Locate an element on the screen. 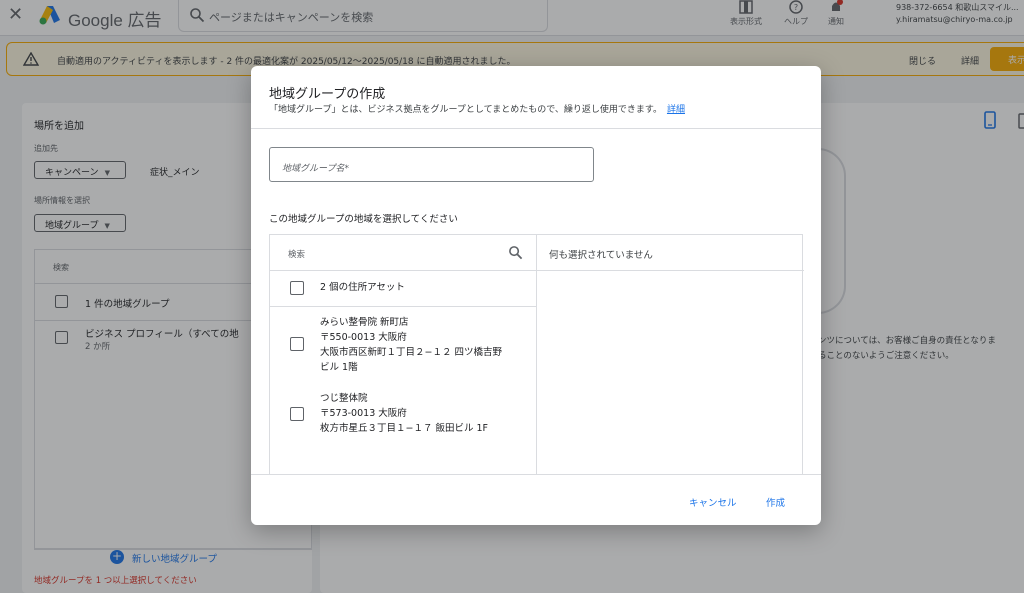 The height and width of the screenshot is (593, 1024). cancel-button: キャンセル is located at coordinates (713, 502).